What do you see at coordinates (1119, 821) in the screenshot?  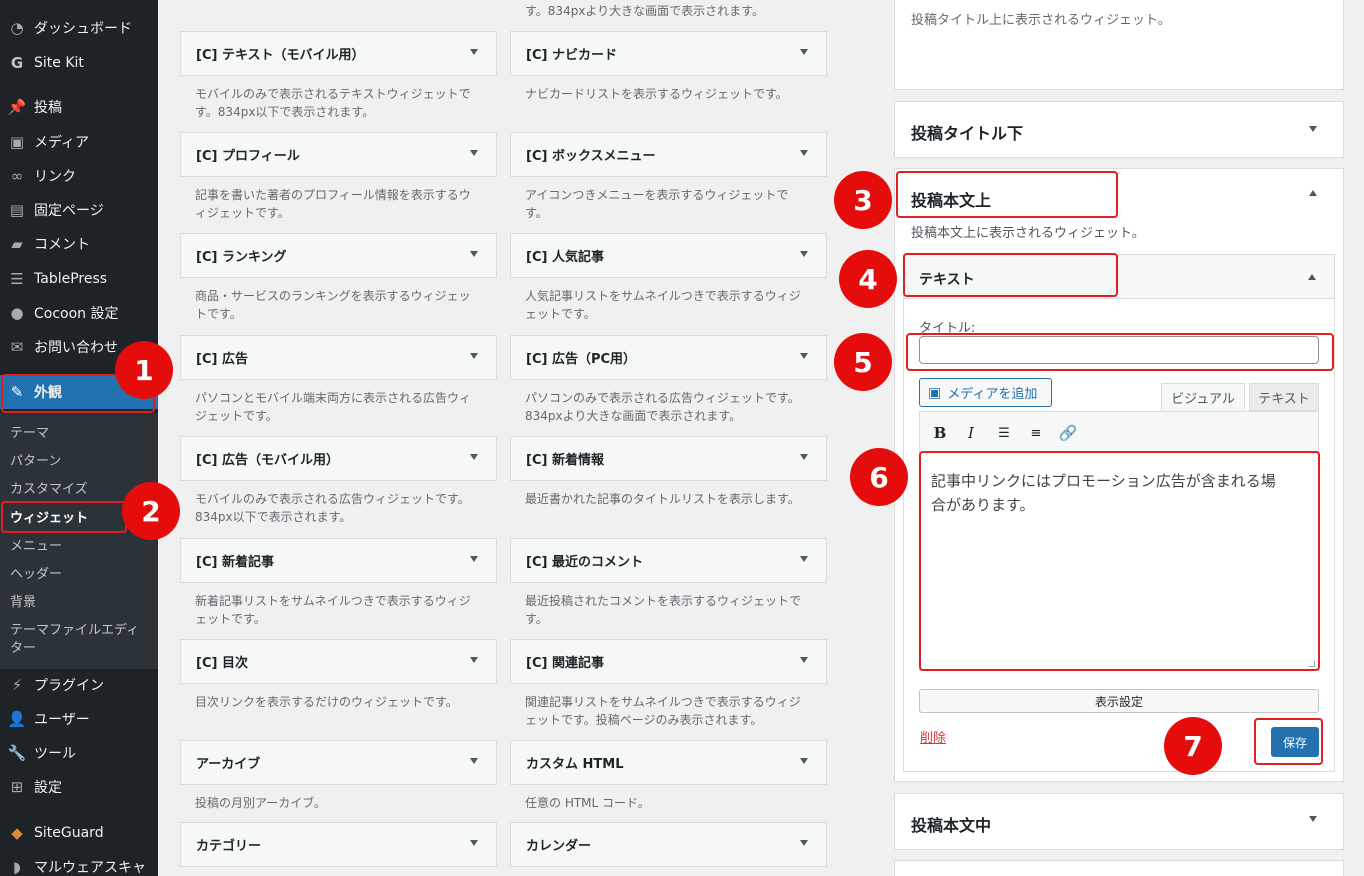 I see `area-post-body-mid: 投稿本文中` at bounding box center [1119, 821].